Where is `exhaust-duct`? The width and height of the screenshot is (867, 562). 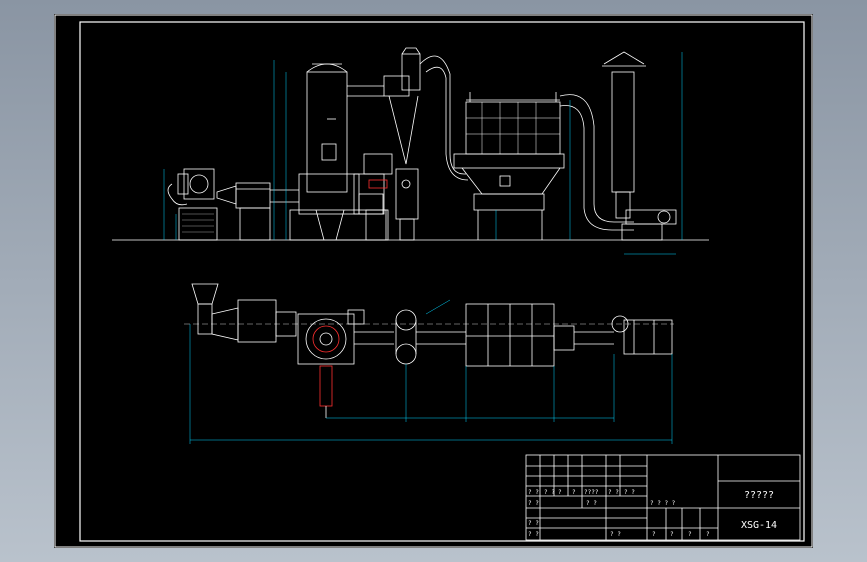
exhaust-duct is located at coordinates (596, 158).